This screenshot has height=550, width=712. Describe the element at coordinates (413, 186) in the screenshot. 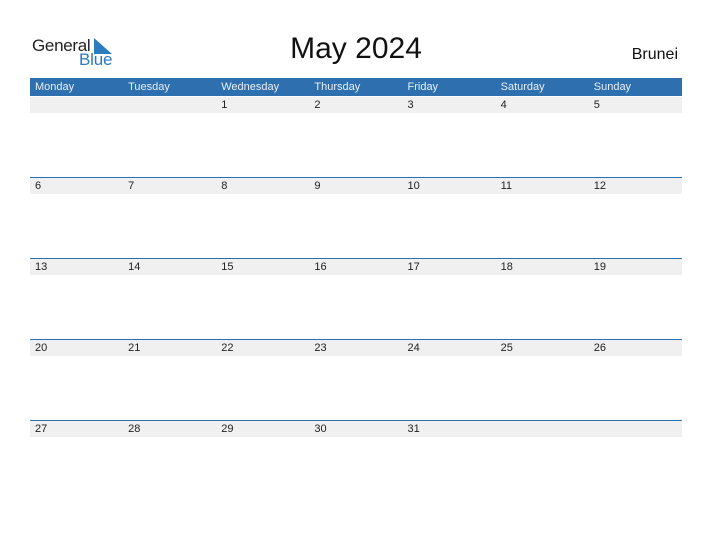

I see `day-cell: 10` at that location.